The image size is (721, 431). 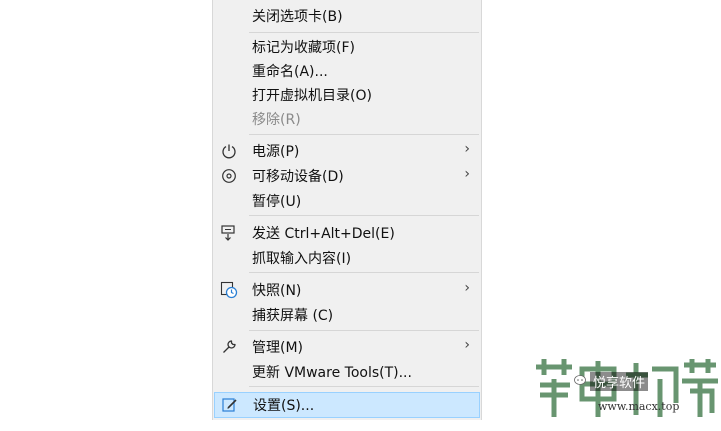 I want to click on watermark-brand: 悦享软件, so click(x=619, y=381).